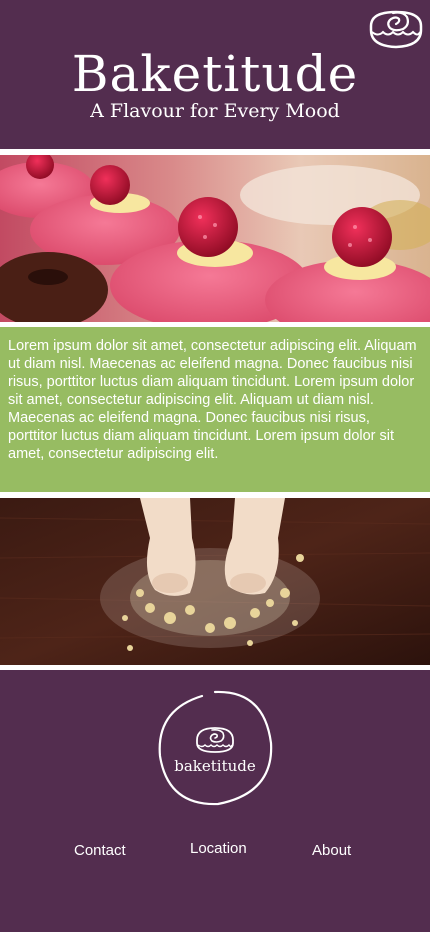 This screenshot has width=430, height=932. What do you see at coordinates (331, 851) in the screenshot?
I see `nav-about-link: About` at bounding box center [331, 851].